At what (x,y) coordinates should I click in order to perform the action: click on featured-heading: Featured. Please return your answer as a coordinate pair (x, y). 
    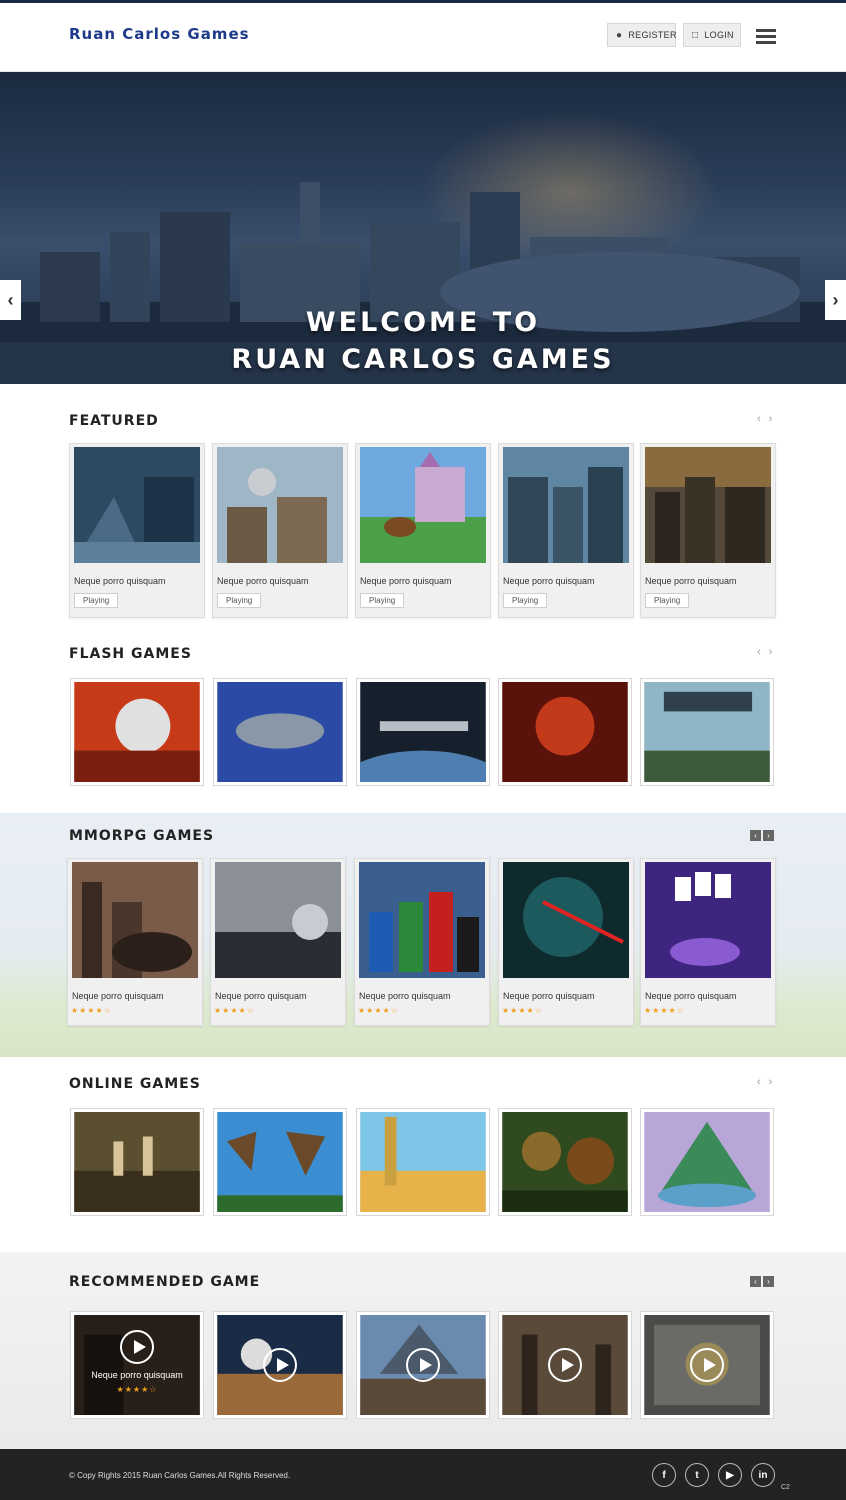
    Looking at the image, I should click on (114, 421).